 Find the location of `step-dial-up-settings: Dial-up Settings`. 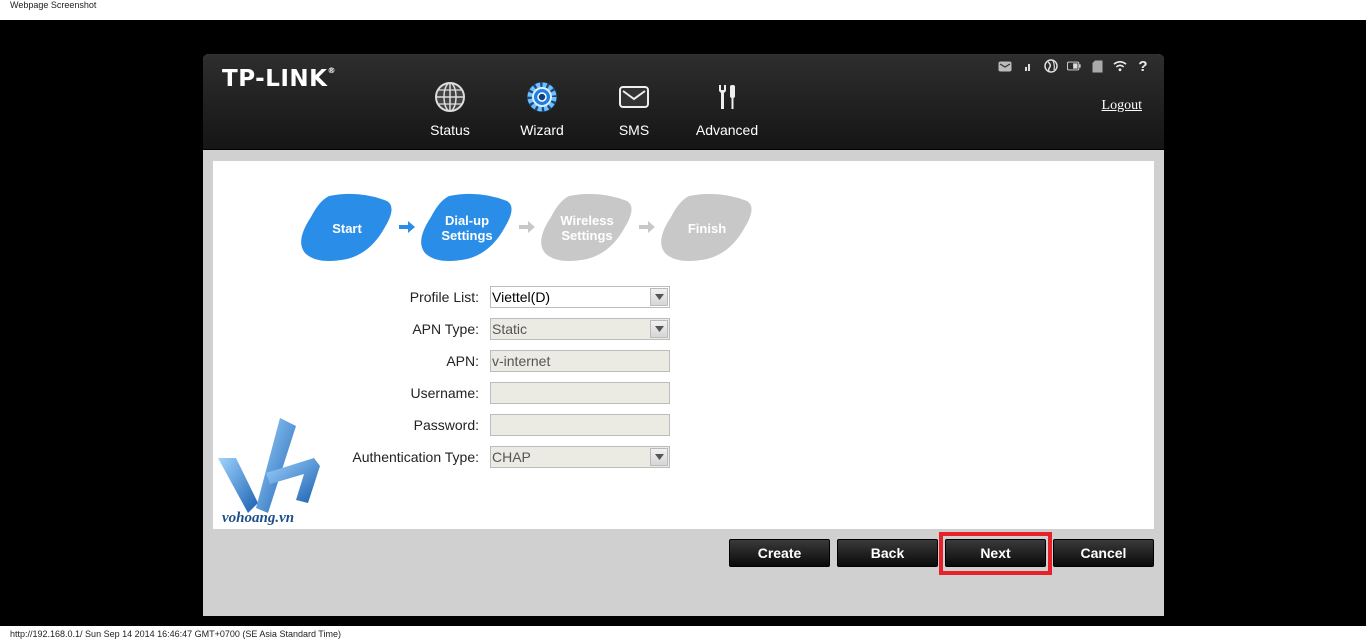

step-dial-up-settings: Dial-up Settings is located at coordinates (467, 228).